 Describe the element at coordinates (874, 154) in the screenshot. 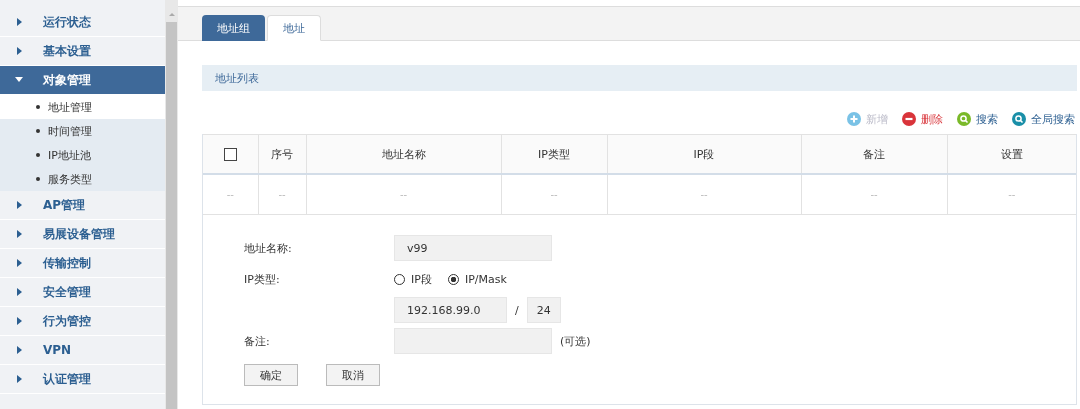

I see `column-header: 备注` at that location.